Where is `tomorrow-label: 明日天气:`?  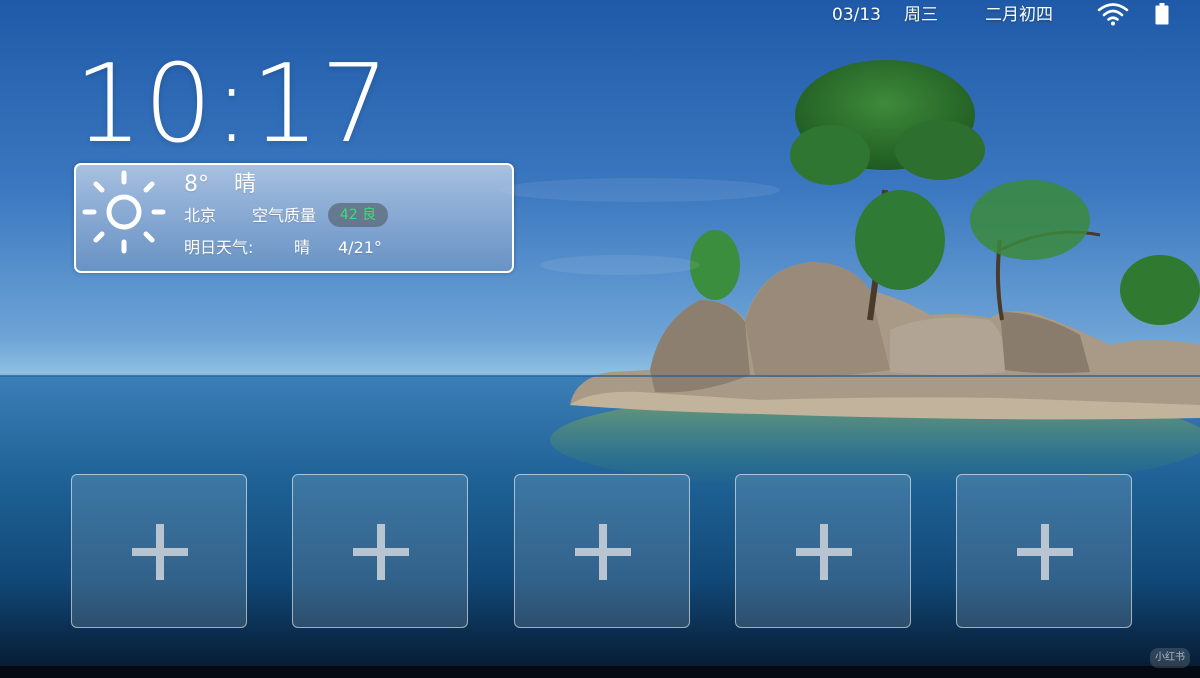 tomorrow-label: 明日天气: is located at coordinates (219, 247).